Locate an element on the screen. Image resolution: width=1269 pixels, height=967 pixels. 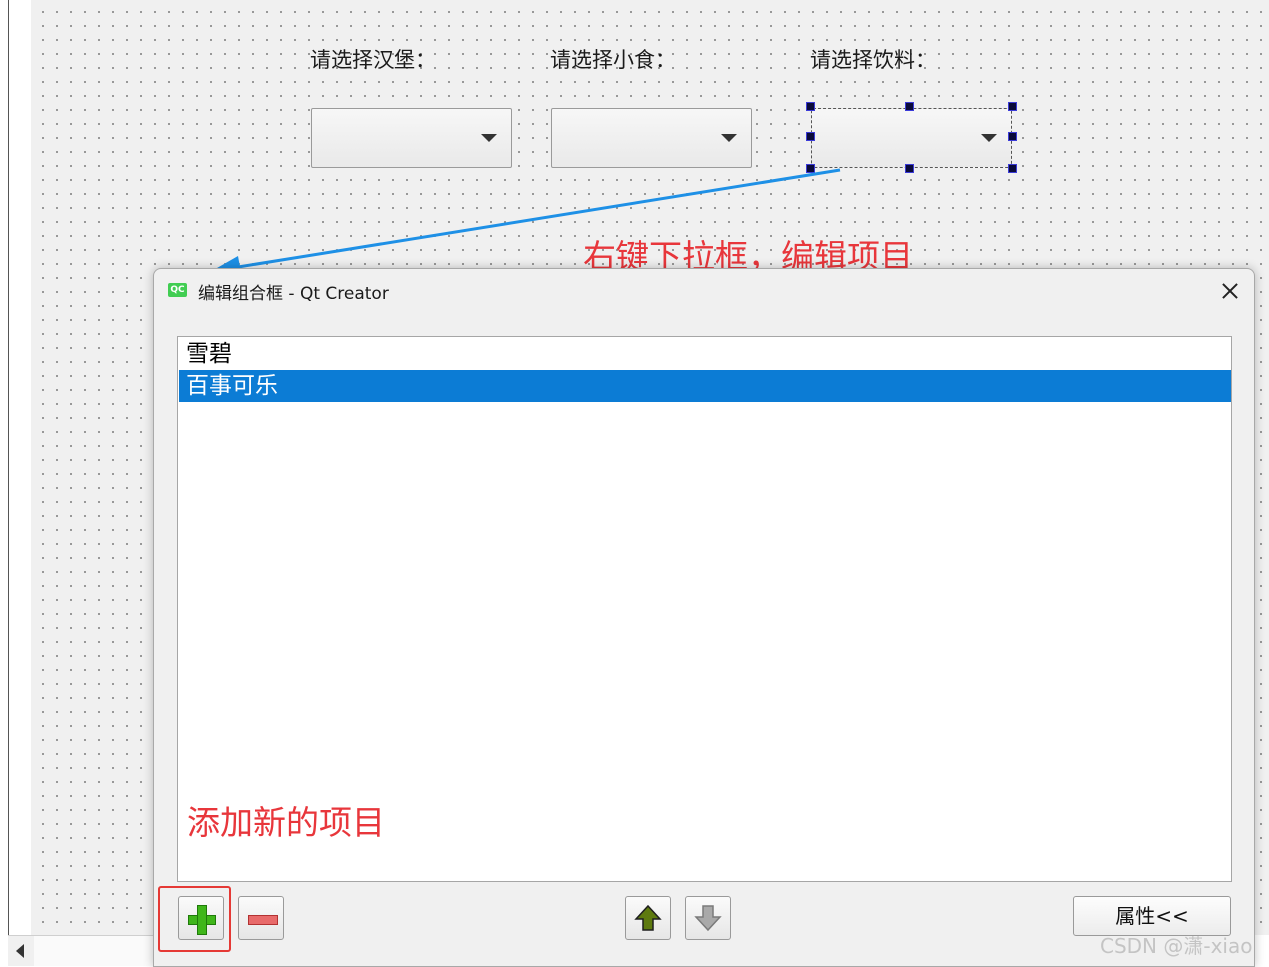
qt-logo-icon: QC is located at coordinates (177, 290).